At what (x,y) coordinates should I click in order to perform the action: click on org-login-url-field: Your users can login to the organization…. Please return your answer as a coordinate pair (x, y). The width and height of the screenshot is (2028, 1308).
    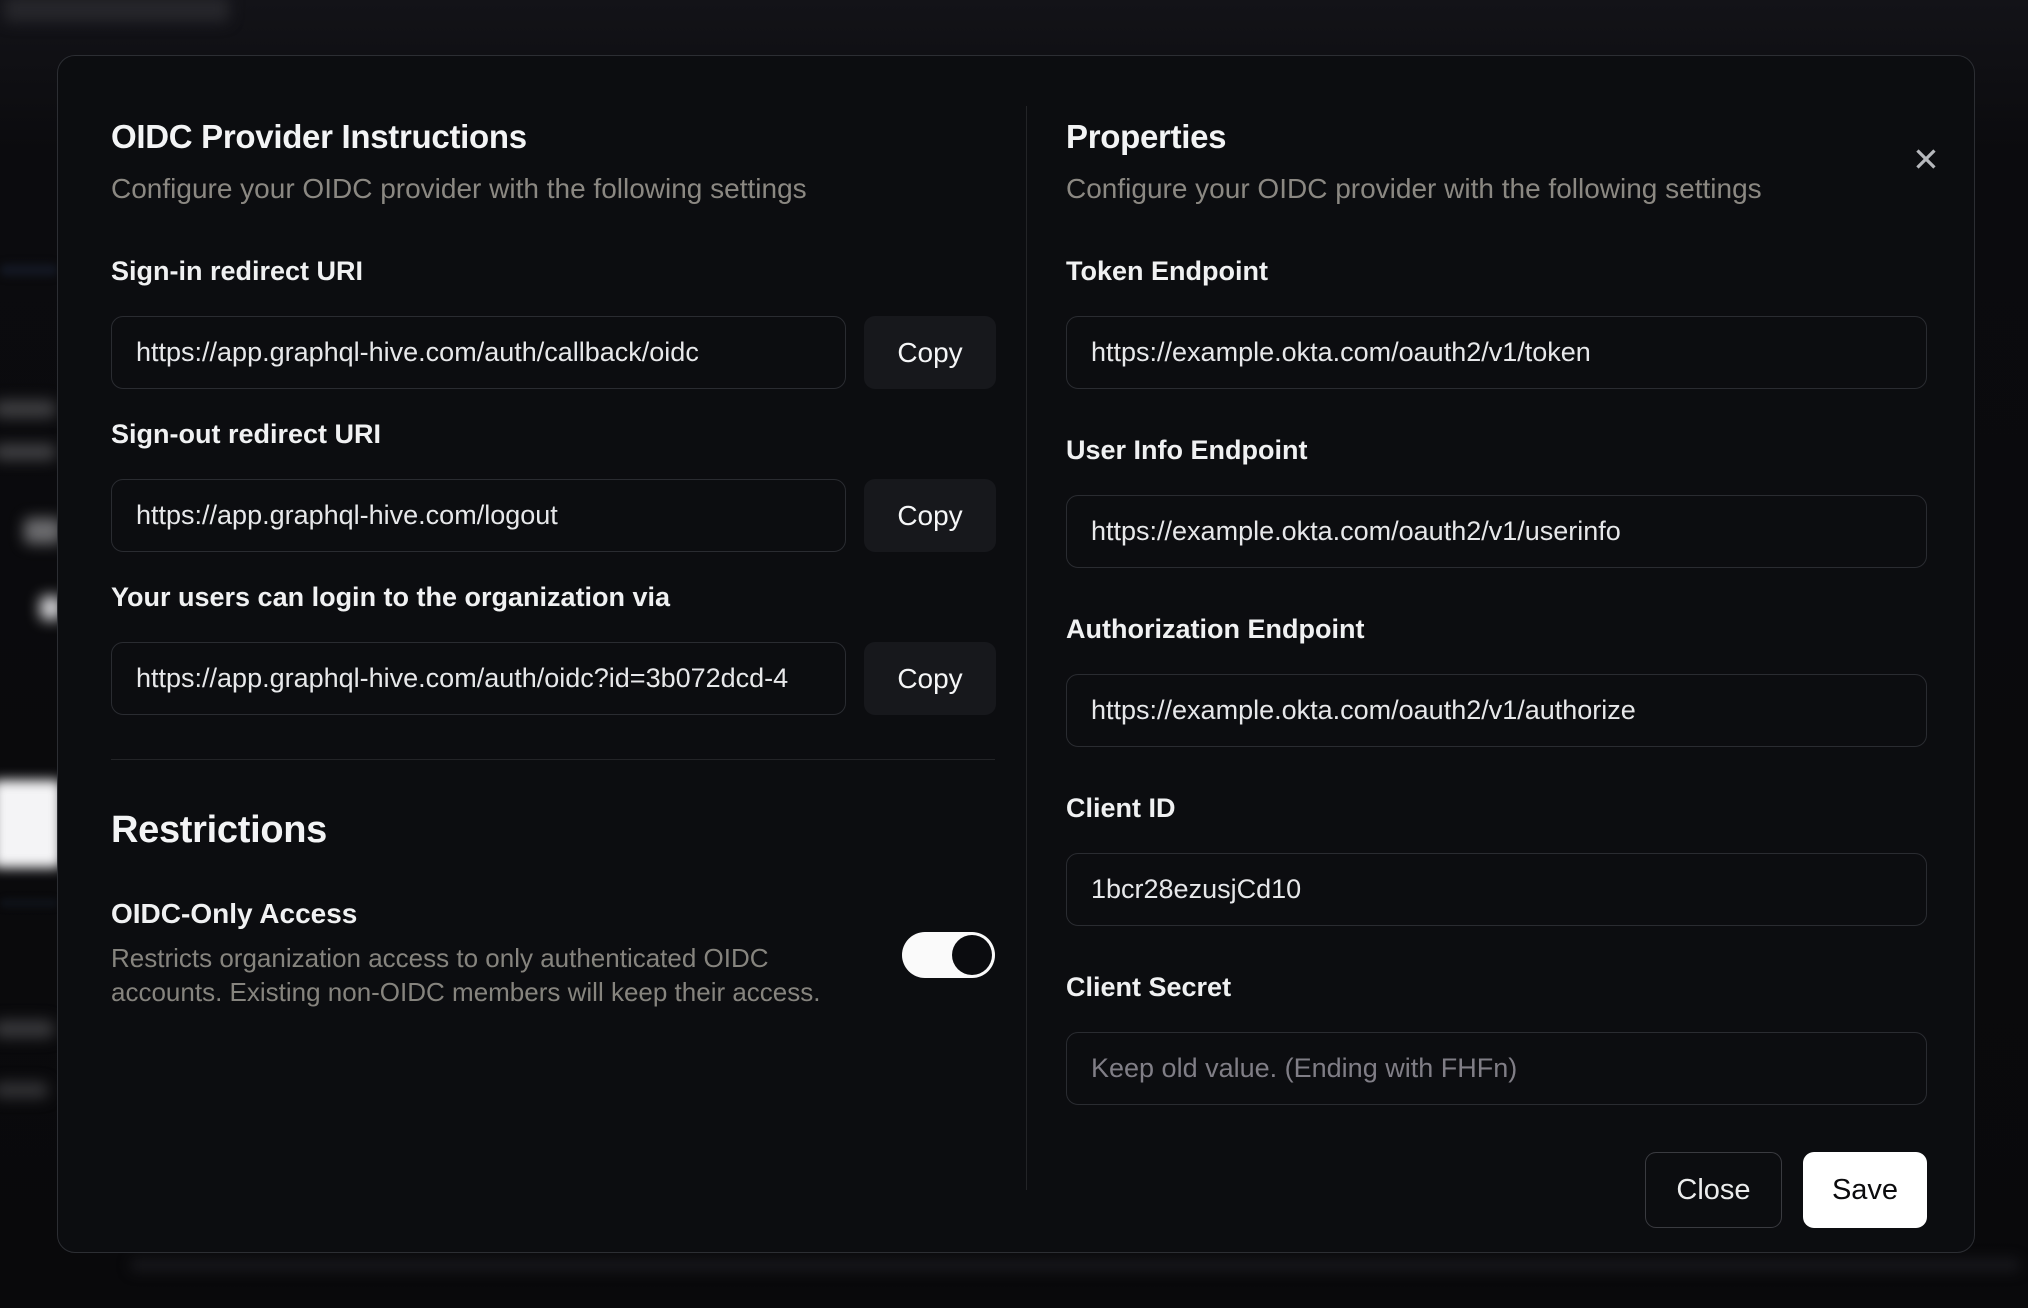
    Looking at the image, I should click on (553, 648).